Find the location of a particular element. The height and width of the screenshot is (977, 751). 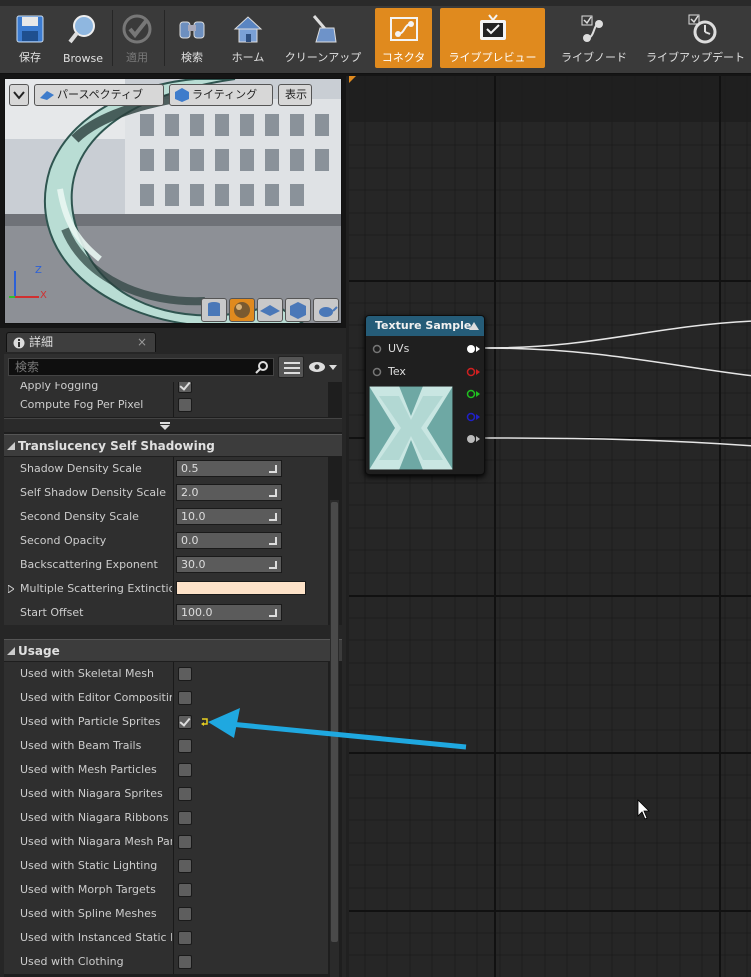

property-matrix-button is located at coordinates (291, 367).